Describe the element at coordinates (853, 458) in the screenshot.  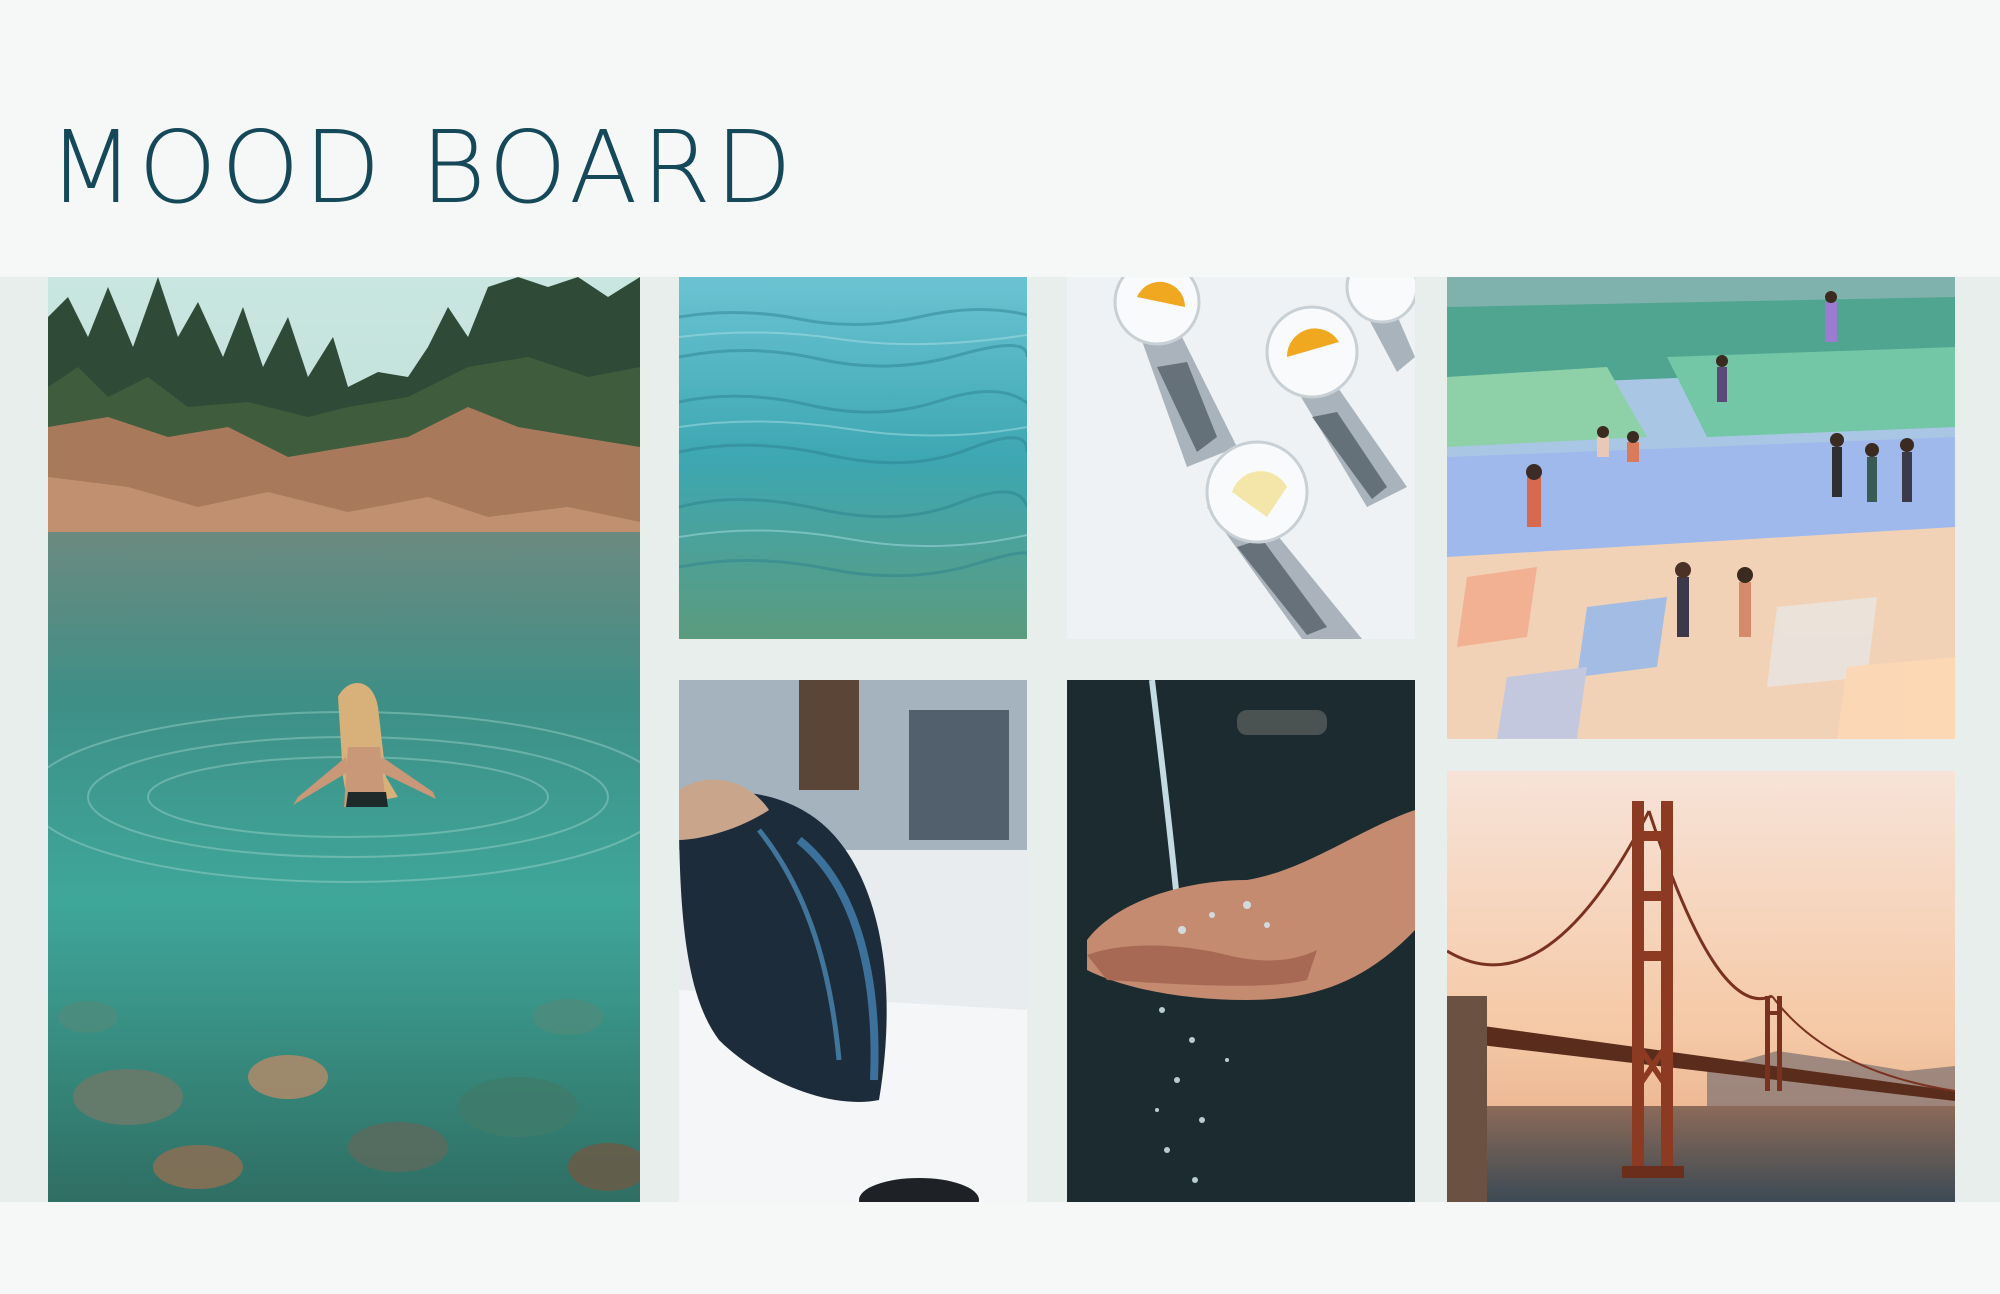
I see `water-surface-photo` at that location.